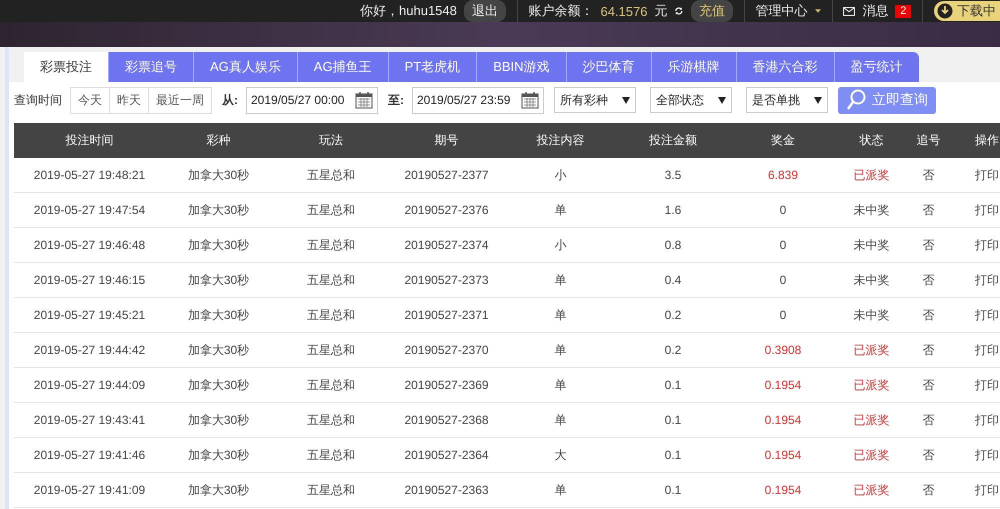  Describe the element at coordinates (446, 385) in the screenshot. I see `table-cell: 20190527-2369` at that location.